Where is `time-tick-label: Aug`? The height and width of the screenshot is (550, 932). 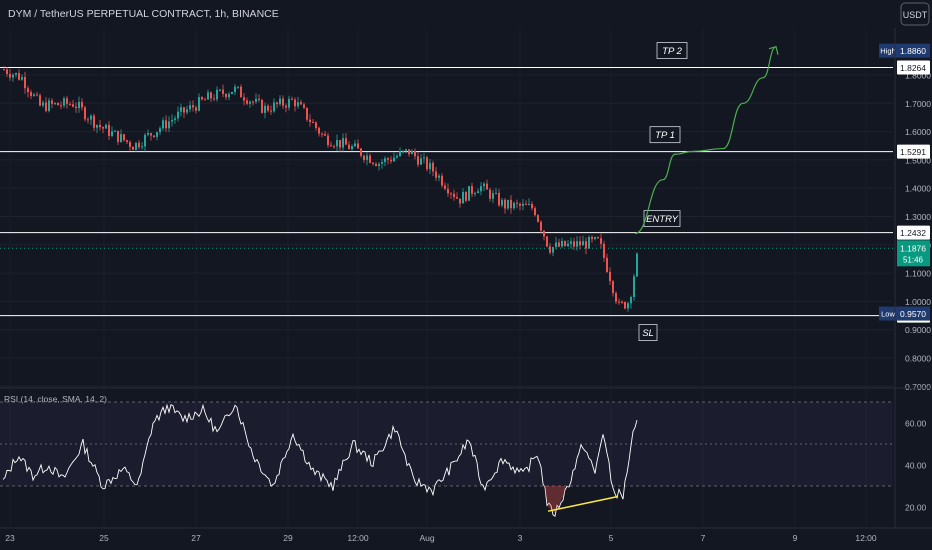 time-tick-label: Aug is located at coordinates (426, 538).